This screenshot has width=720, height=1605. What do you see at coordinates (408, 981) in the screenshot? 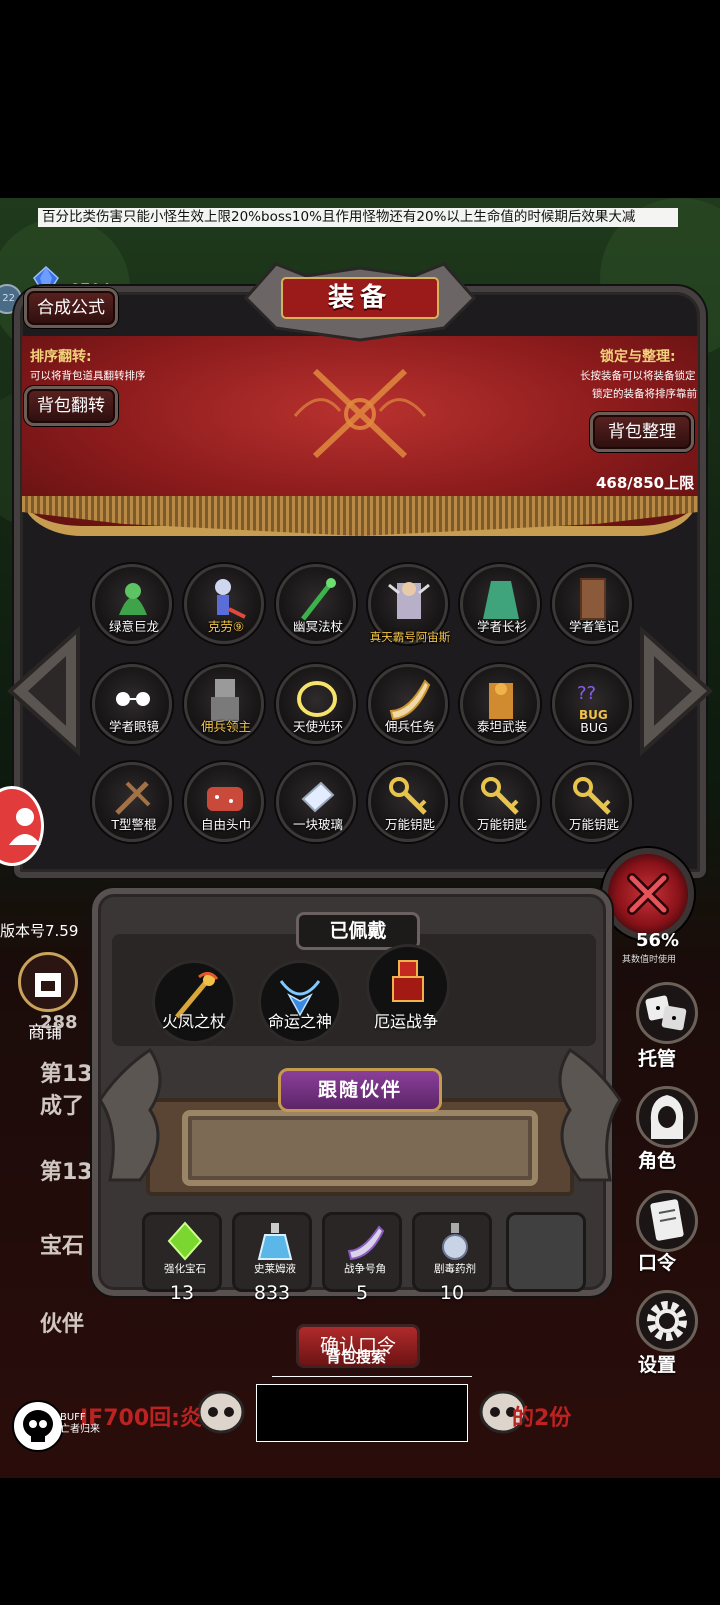
I see `doom-warrior-icon` at bounding box center [408, 981].